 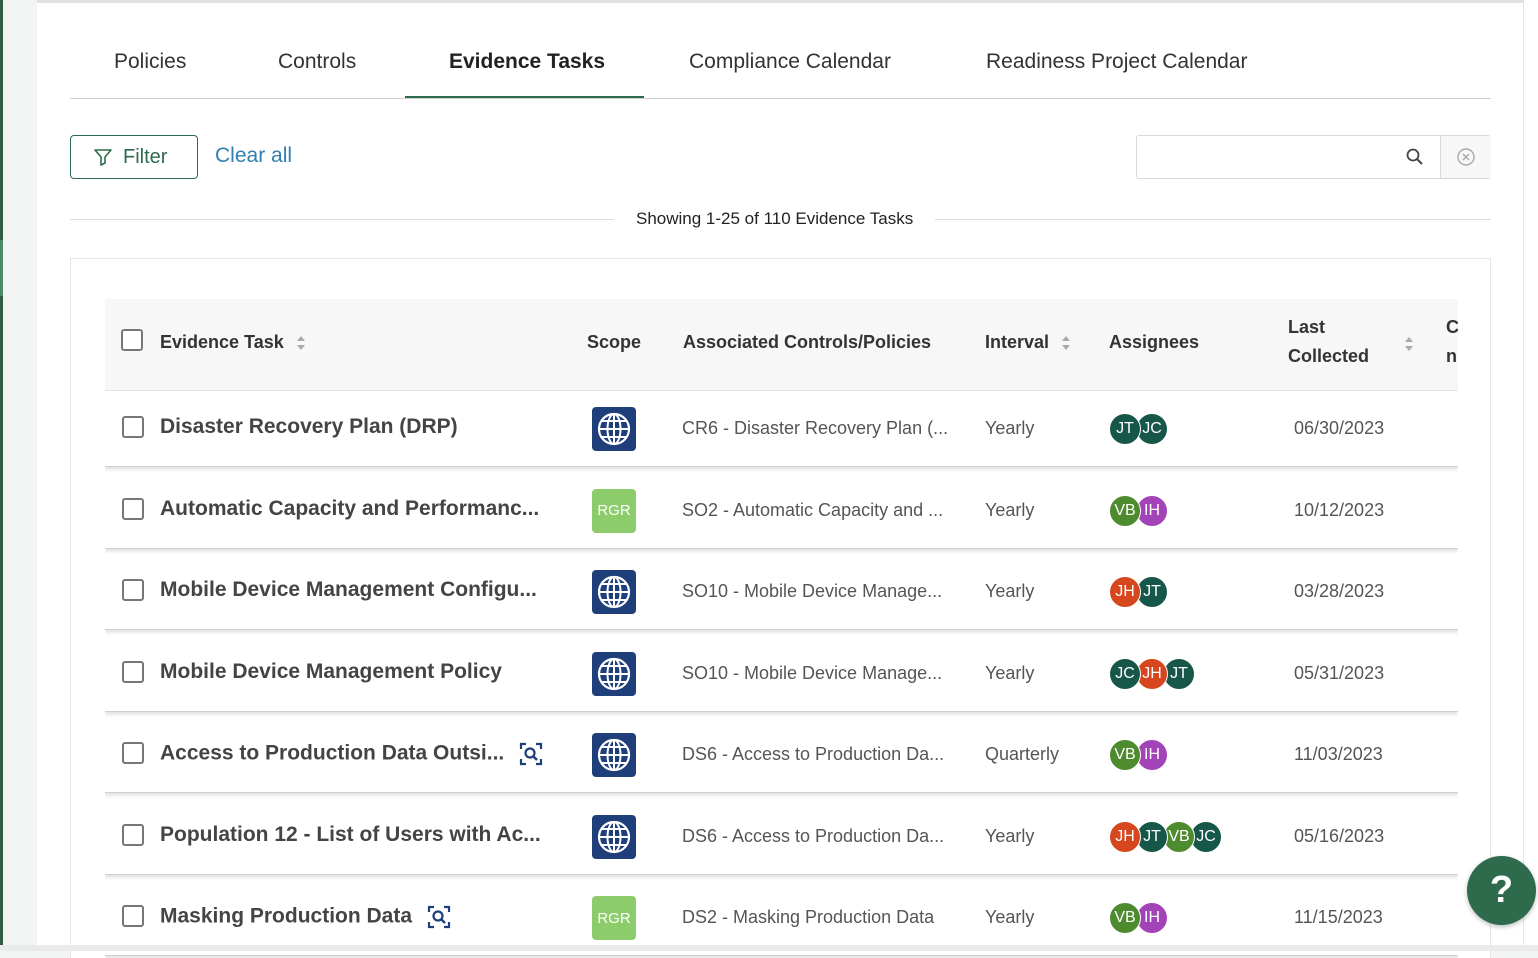 I want to click on assignee-group: JH JT, so click(x=1138, y=592).